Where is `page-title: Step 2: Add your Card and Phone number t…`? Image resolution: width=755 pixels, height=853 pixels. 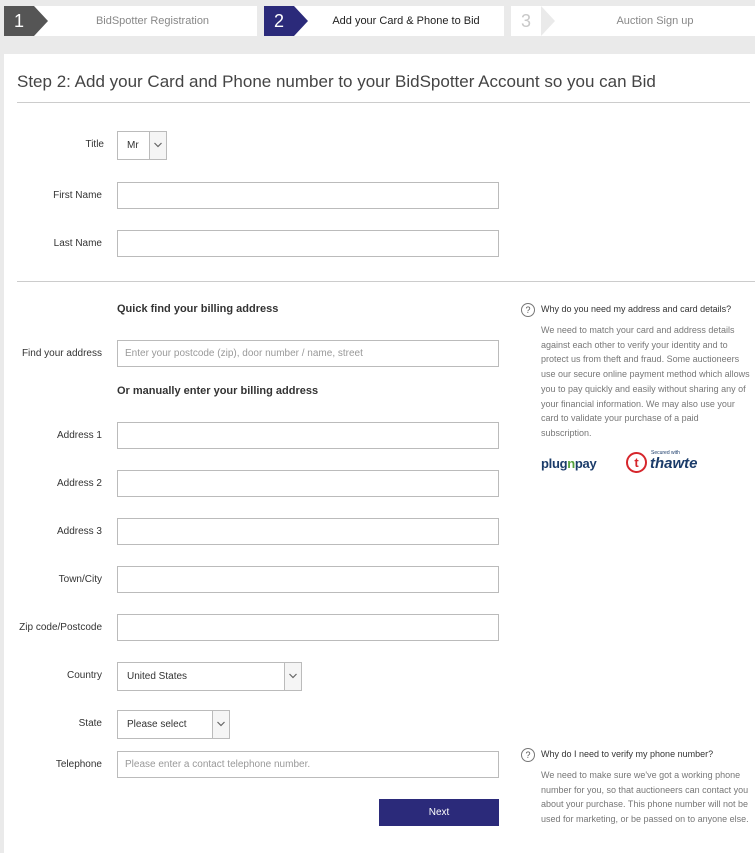
page-title: Step 2: Add your Card and Phone number t… is located at coordinates (336, 81).